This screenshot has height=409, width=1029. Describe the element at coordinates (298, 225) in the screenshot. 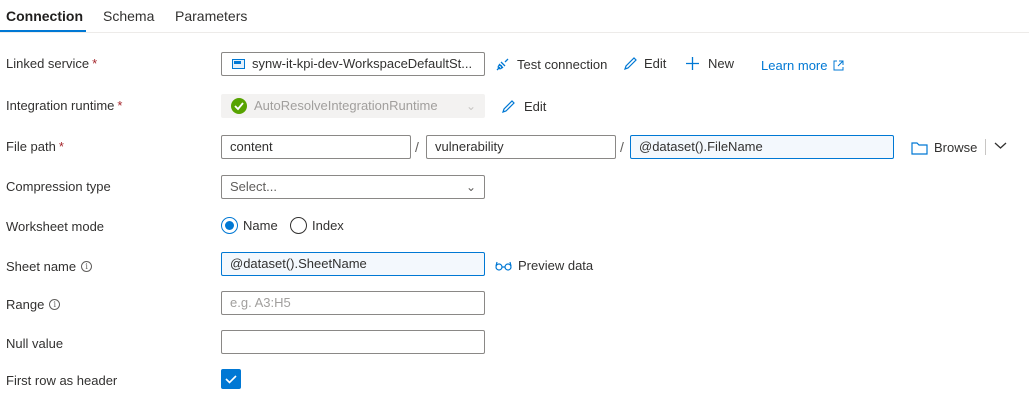

I see `radio-unselected-icon` at that location.